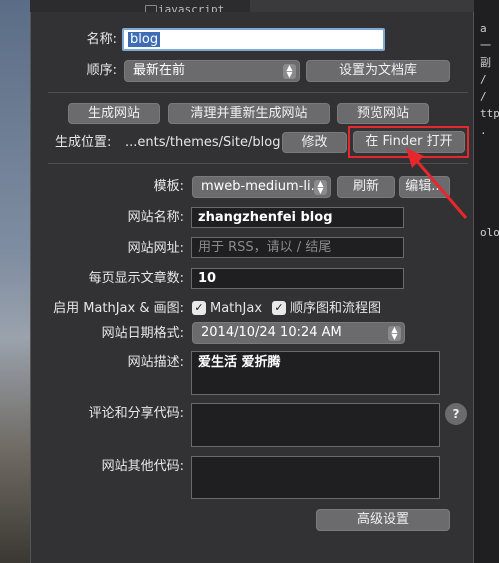  Describe the element at coordinates (253, 39) in the screenshot. I see `name-input: blog` at that location.